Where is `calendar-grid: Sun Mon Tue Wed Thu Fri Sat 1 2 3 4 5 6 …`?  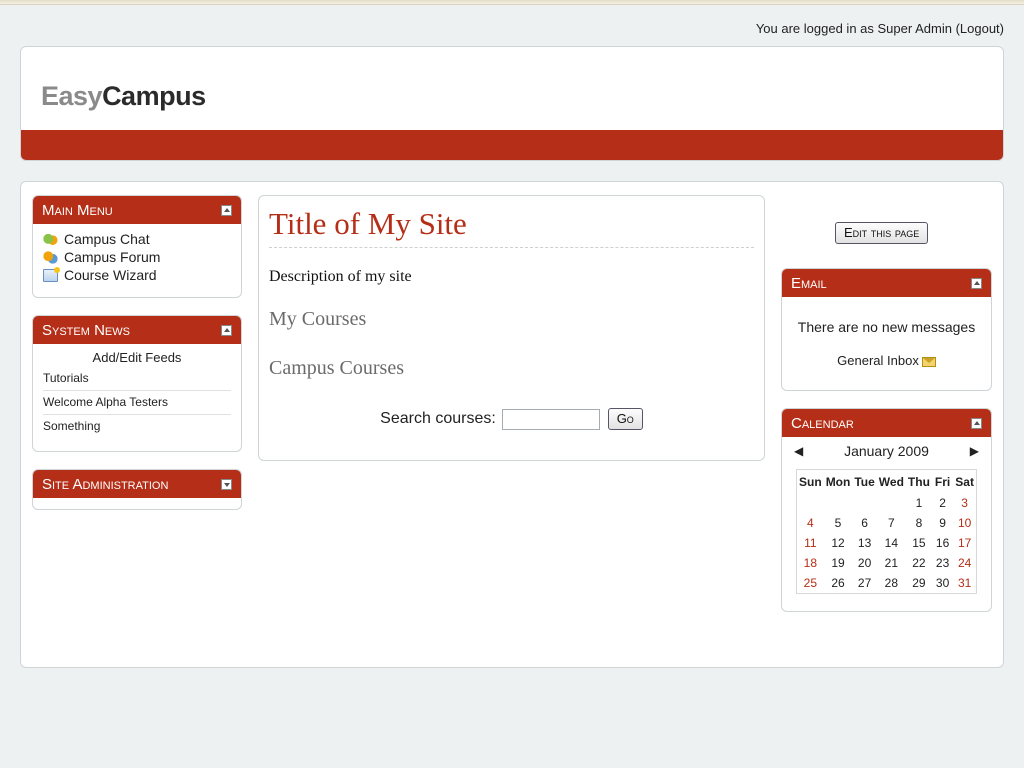
calendar-grid: Sun Mon Tue Wed Thu Fri Sat 1 2 3 4 5 6 … is located at coordinates (886, 531).